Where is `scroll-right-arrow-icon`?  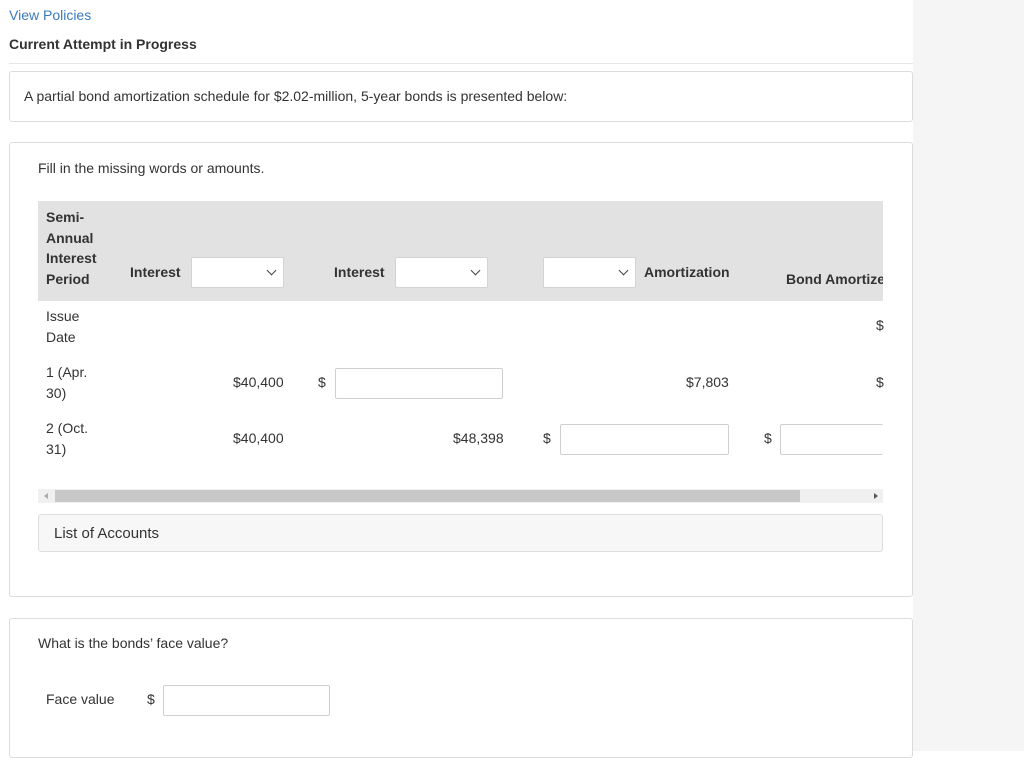 scroll-right-arrow-icon is located at coordinates (876, 496).